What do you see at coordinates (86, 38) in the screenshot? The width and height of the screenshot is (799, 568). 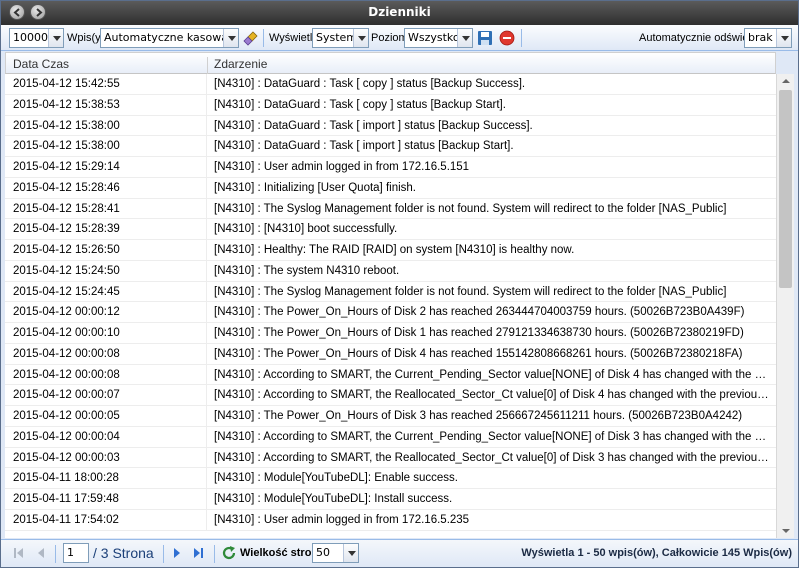 I see `entries-label: Wpis(y)` at bounding box center [86, 38].